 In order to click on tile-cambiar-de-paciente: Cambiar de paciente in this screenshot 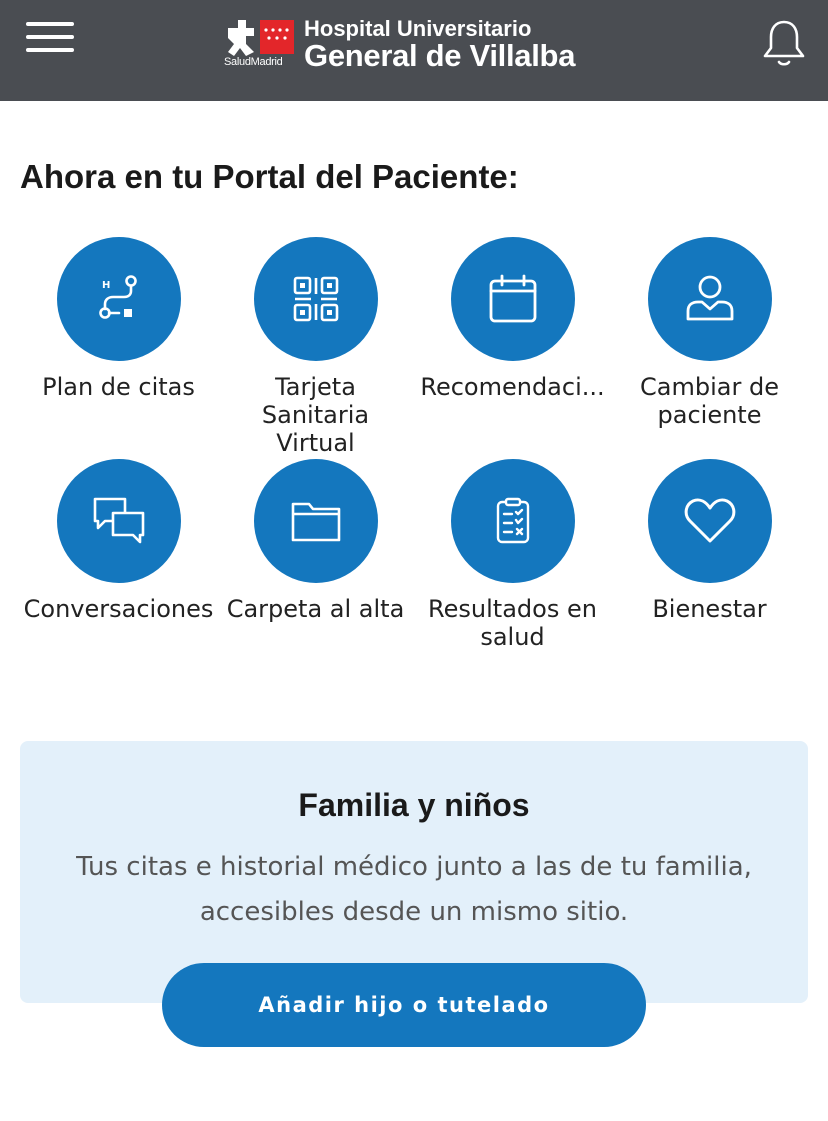, I will do `click(709, 333)`.